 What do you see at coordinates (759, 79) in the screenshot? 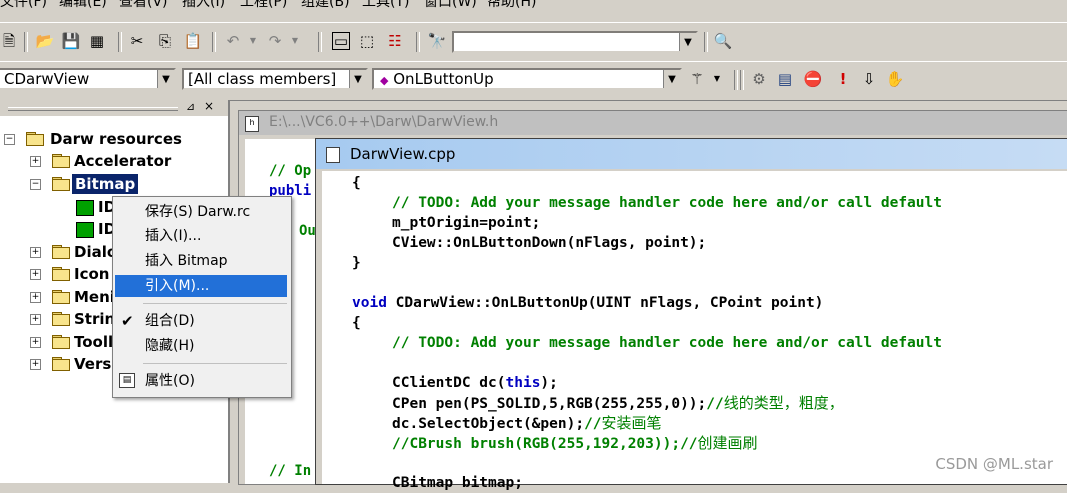
I see `compile-icon: ⚙` at bounding box center [759, 79].